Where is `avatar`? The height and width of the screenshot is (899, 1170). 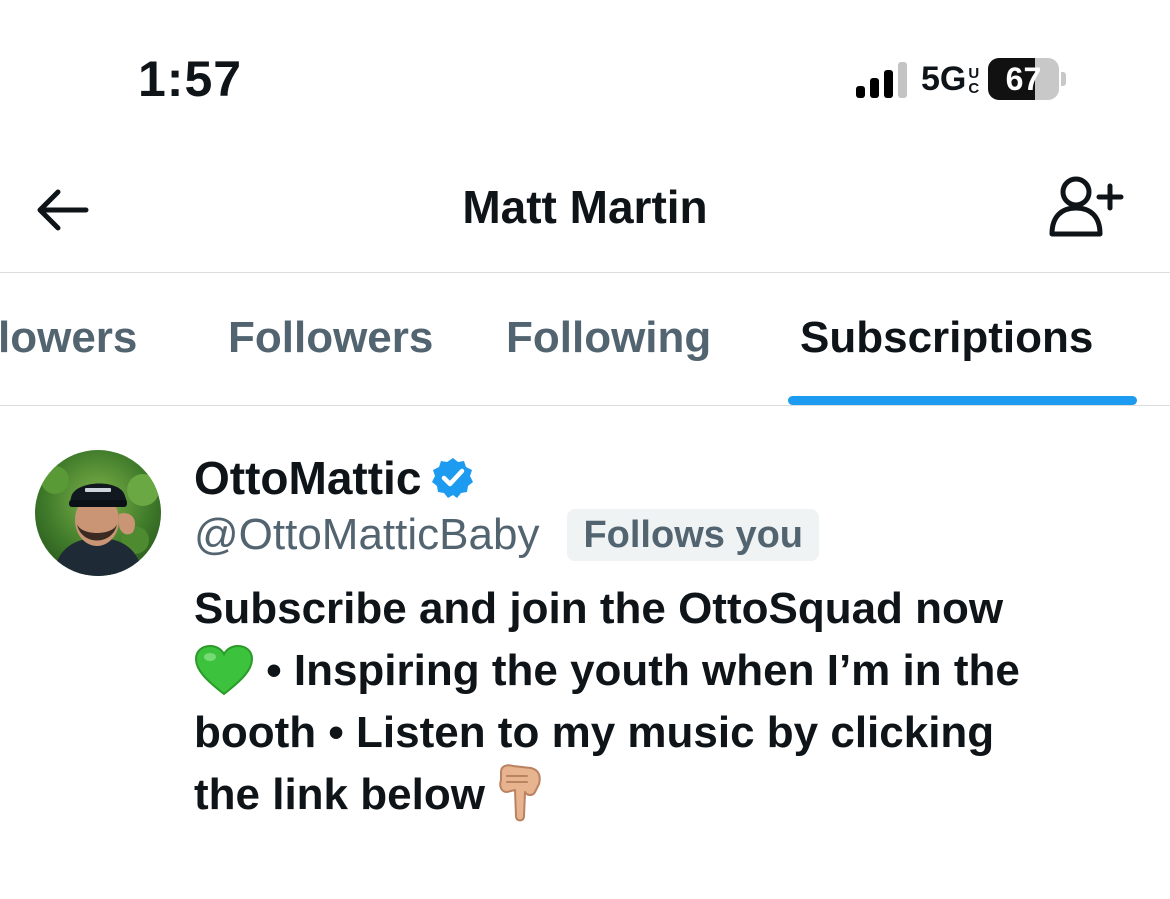
avatar is located at coordinates (98, 513).